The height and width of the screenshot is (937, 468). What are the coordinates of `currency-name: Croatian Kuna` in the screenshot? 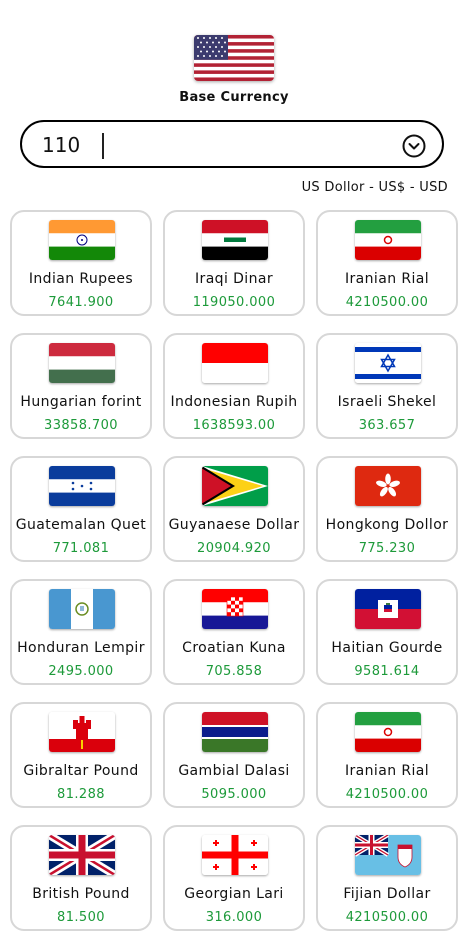 It's located at (234, 648).